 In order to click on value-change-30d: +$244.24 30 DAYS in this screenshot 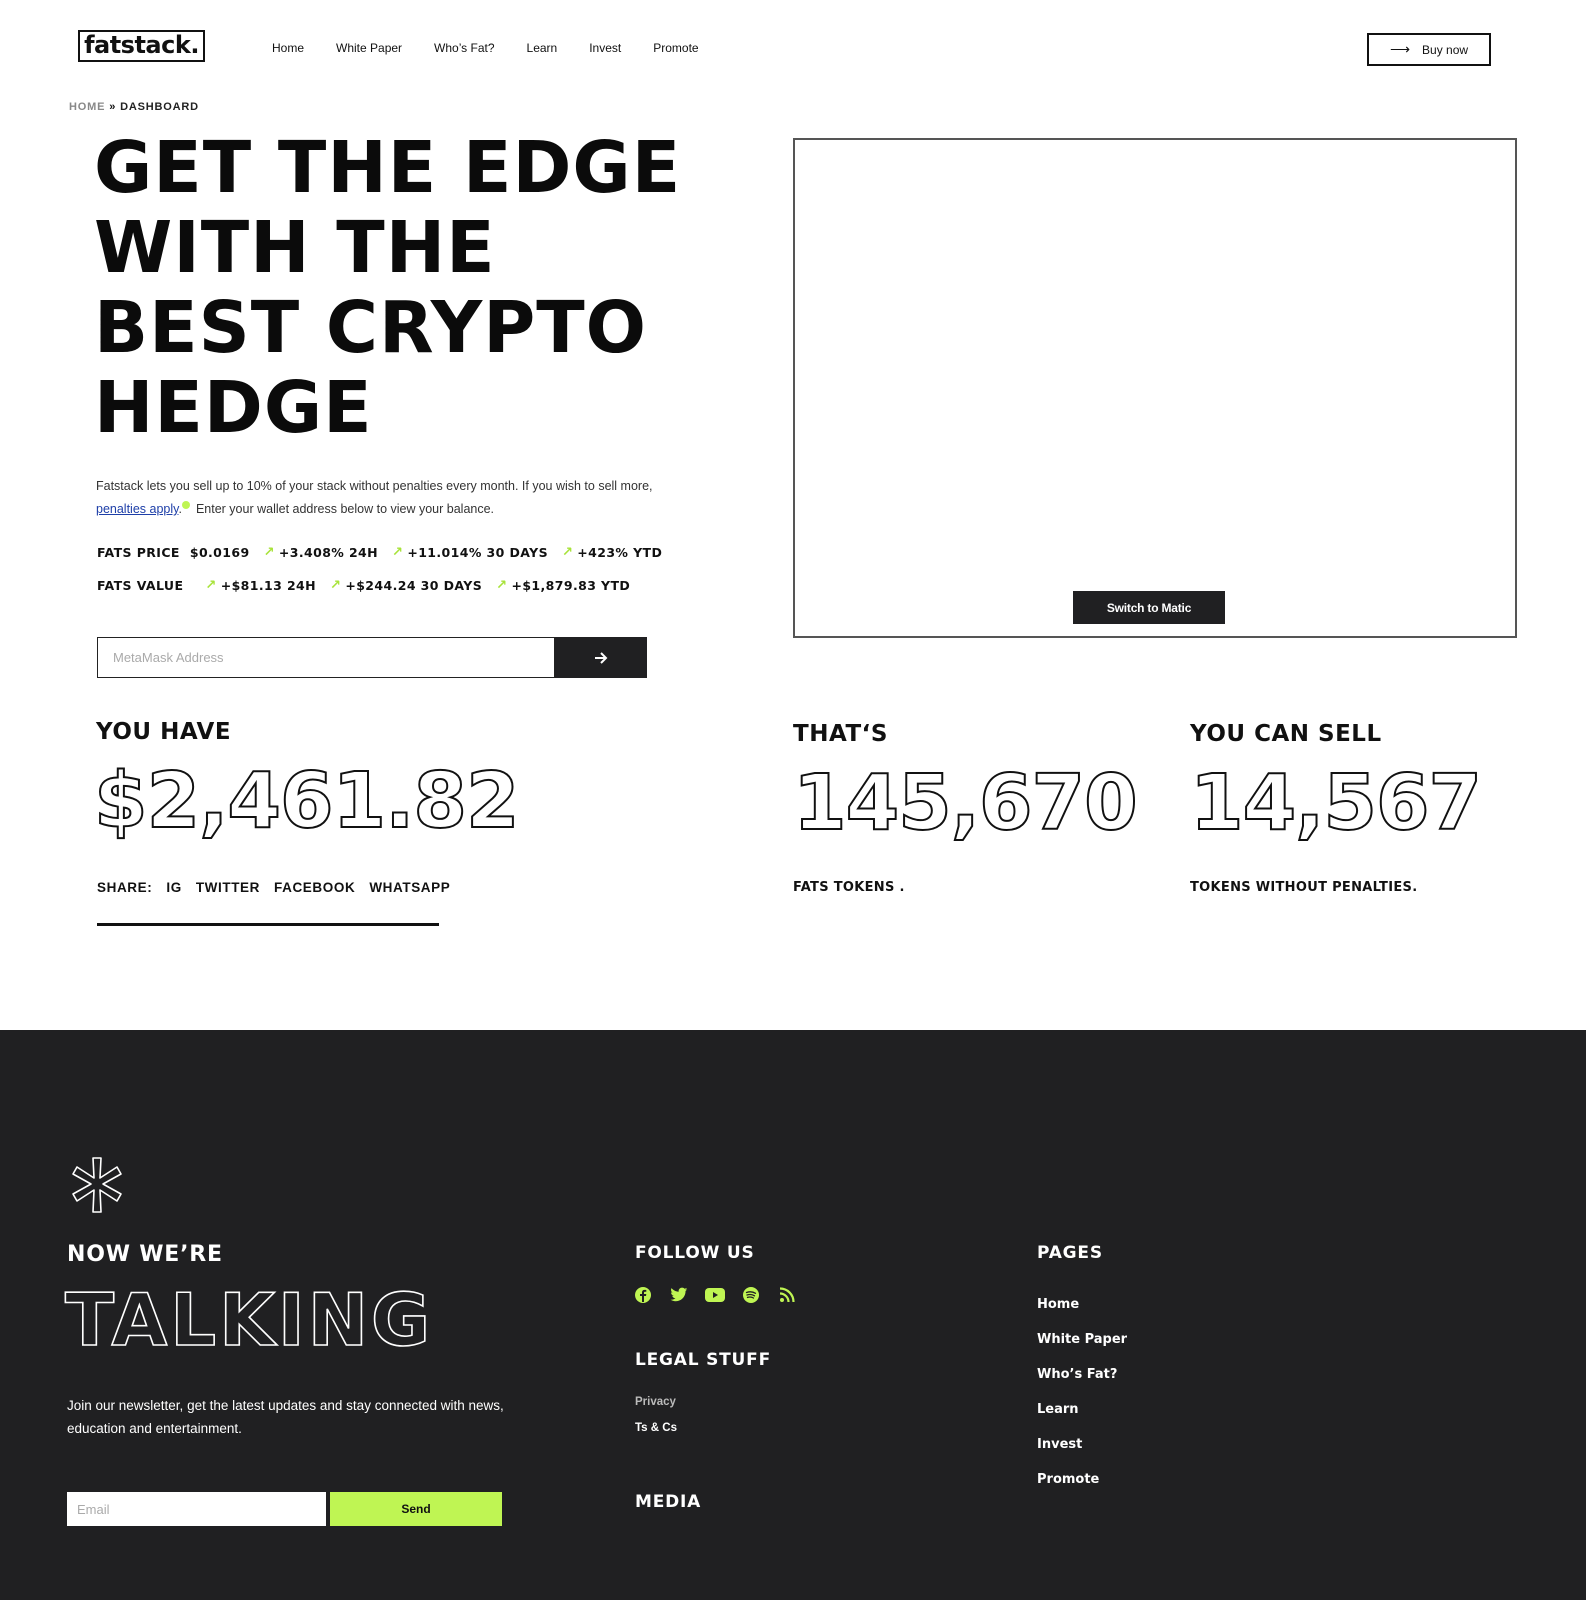, I will do `click(414, 585)`.